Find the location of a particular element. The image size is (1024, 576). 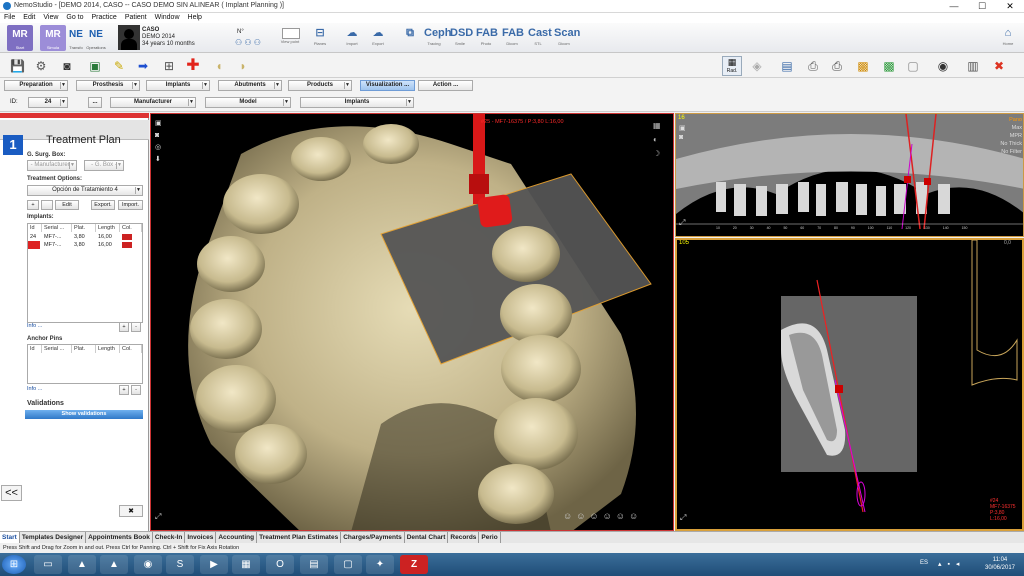

language-indicator: ES is located at coordinates (924, 563).